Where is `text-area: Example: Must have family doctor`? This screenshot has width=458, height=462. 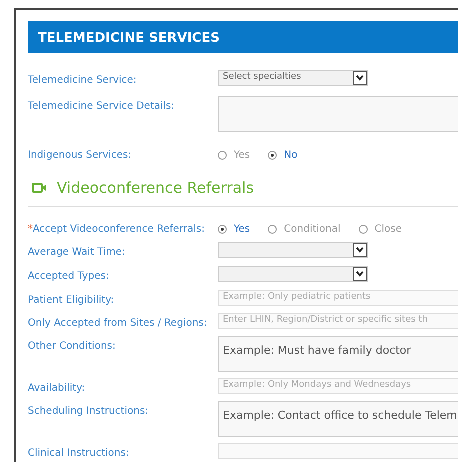 text-area: Example: Must have family doctor is located at coordinates (338, 354).